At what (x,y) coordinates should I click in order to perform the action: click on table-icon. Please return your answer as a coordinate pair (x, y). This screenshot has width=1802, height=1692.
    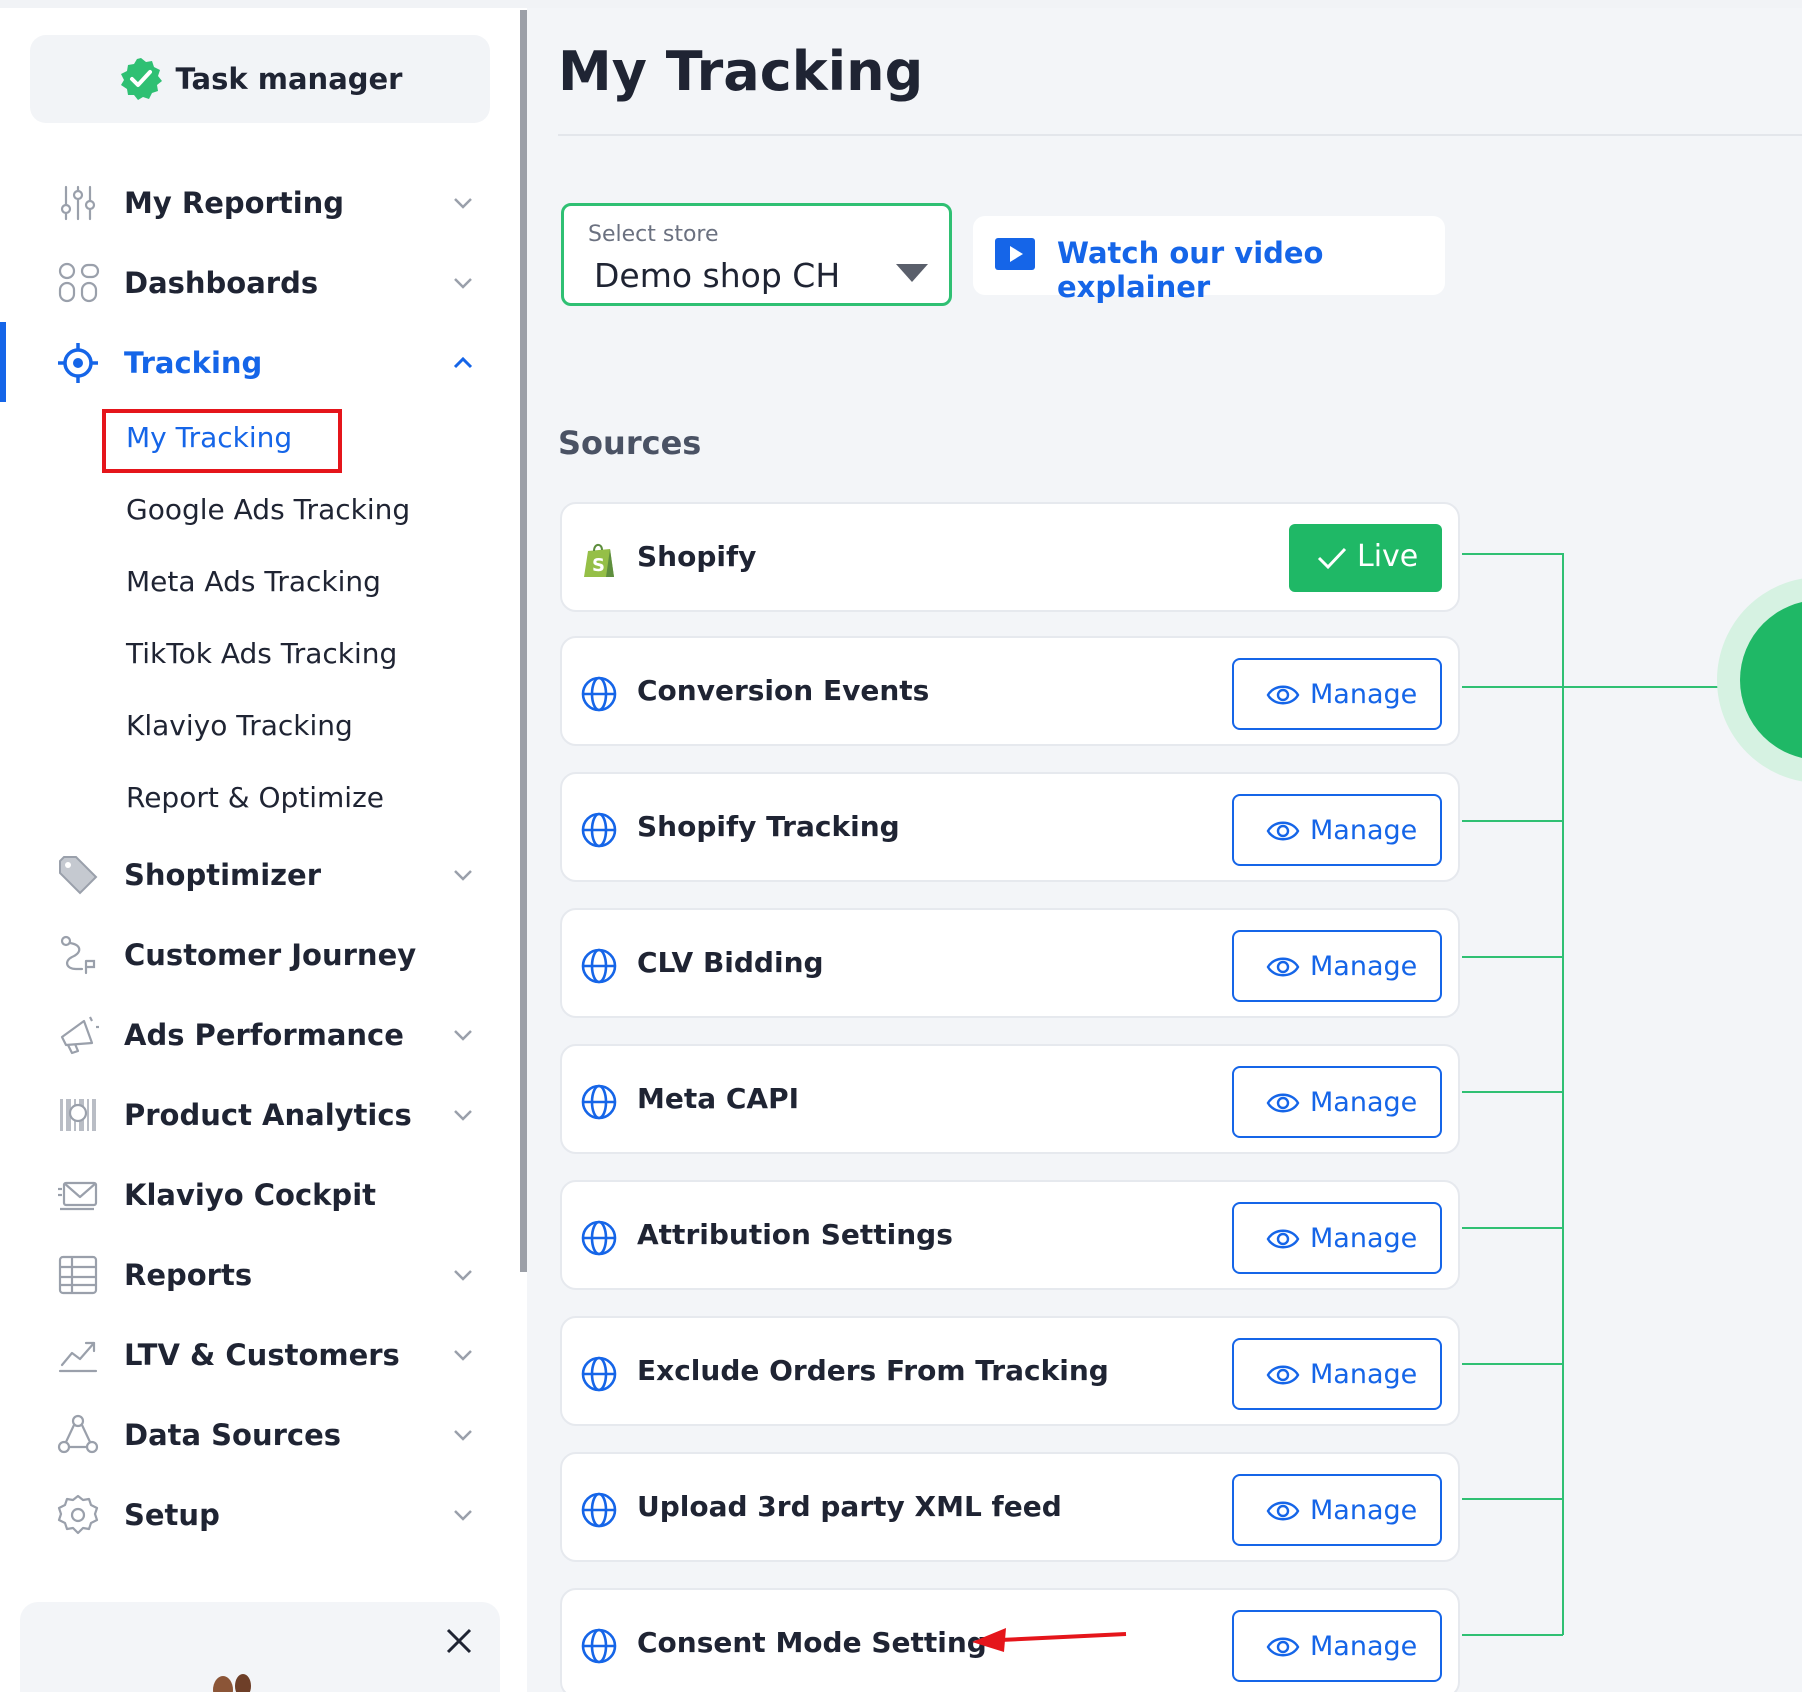
    Looking at the image, I should click on (78, 1275).